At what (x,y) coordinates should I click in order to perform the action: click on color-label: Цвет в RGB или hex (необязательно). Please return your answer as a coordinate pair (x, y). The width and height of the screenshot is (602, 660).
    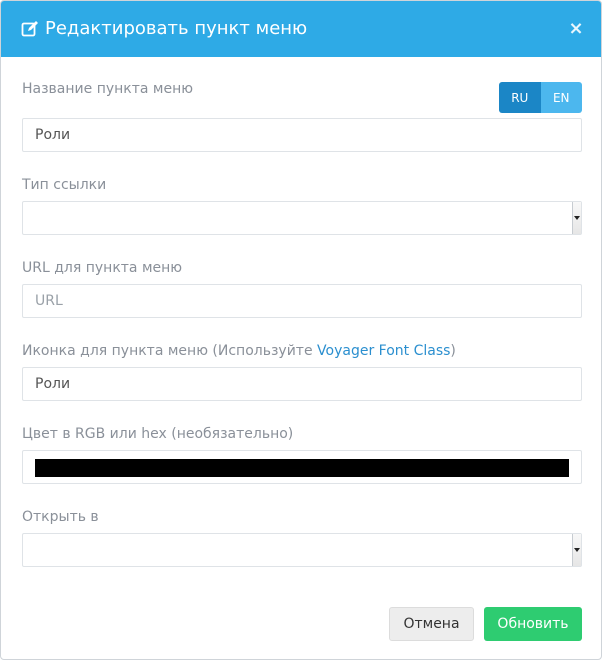
    Looking at the image, I should click on (158, 434).